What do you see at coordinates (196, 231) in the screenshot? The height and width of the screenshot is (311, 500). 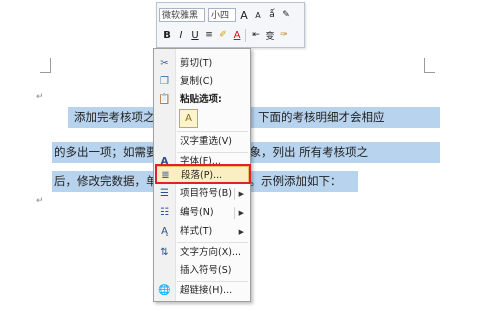 I see `menu-item-label: 样式(T)` at bounding box center [196, 231].